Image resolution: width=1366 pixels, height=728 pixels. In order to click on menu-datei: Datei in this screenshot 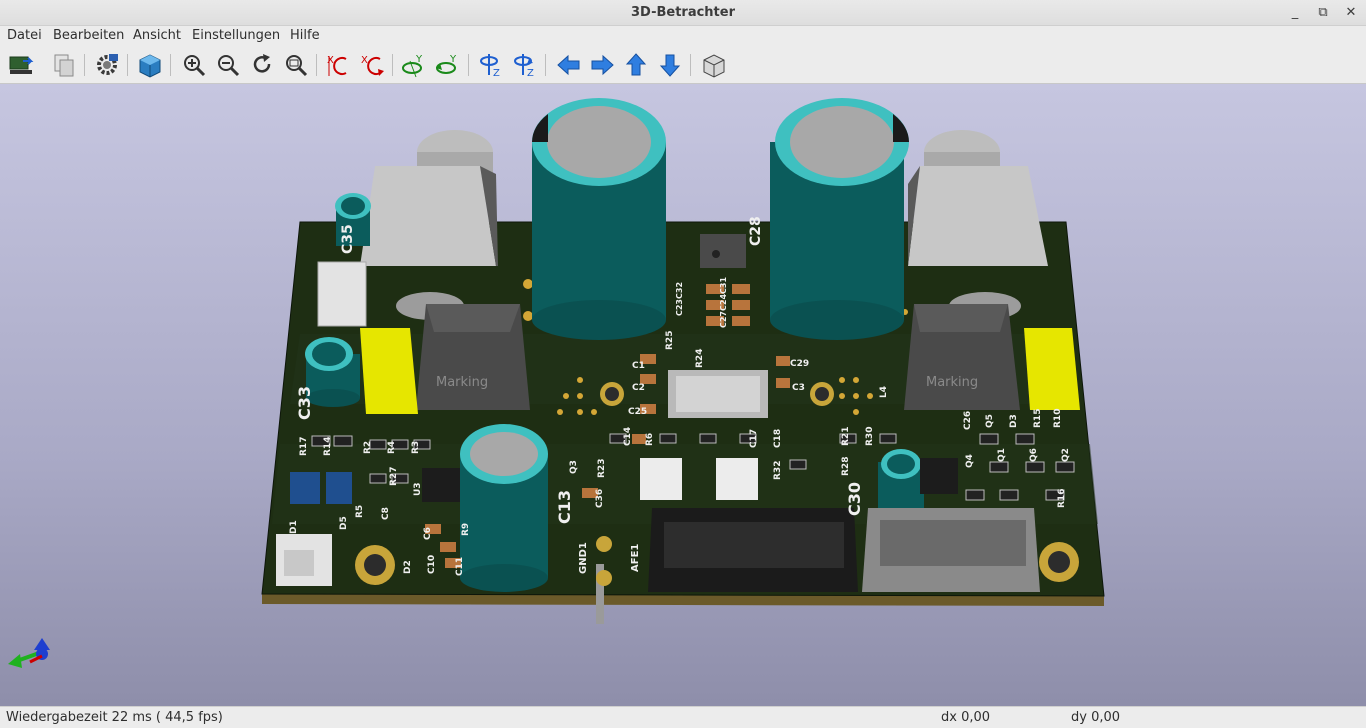, I will do `click(24, 35)`.